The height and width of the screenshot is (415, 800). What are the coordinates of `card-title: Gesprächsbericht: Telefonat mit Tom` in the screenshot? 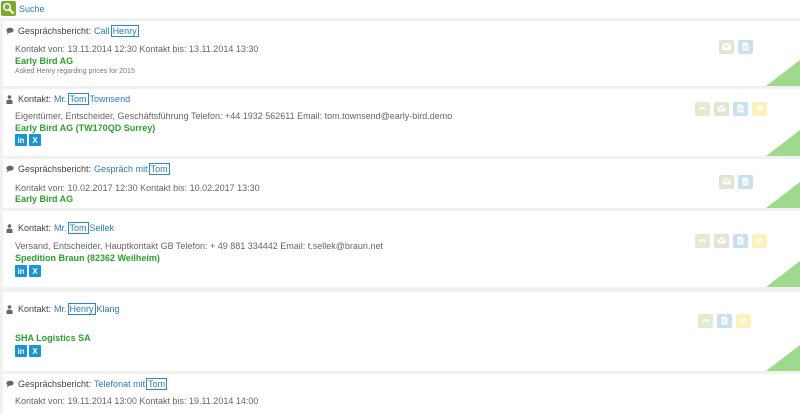 It's located at (87, 384).